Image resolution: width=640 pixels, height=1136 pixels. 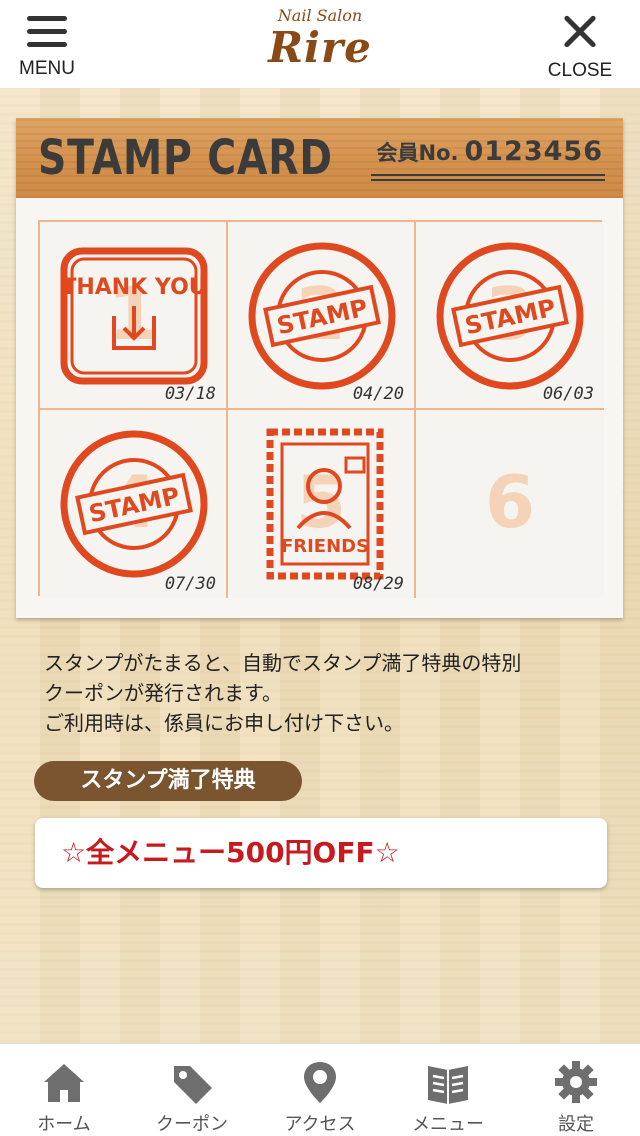 What do you see at coordinates (64, 1124) in the screenshot?
I see `tab-label: ホーム` at bounding box center [64, 1124].